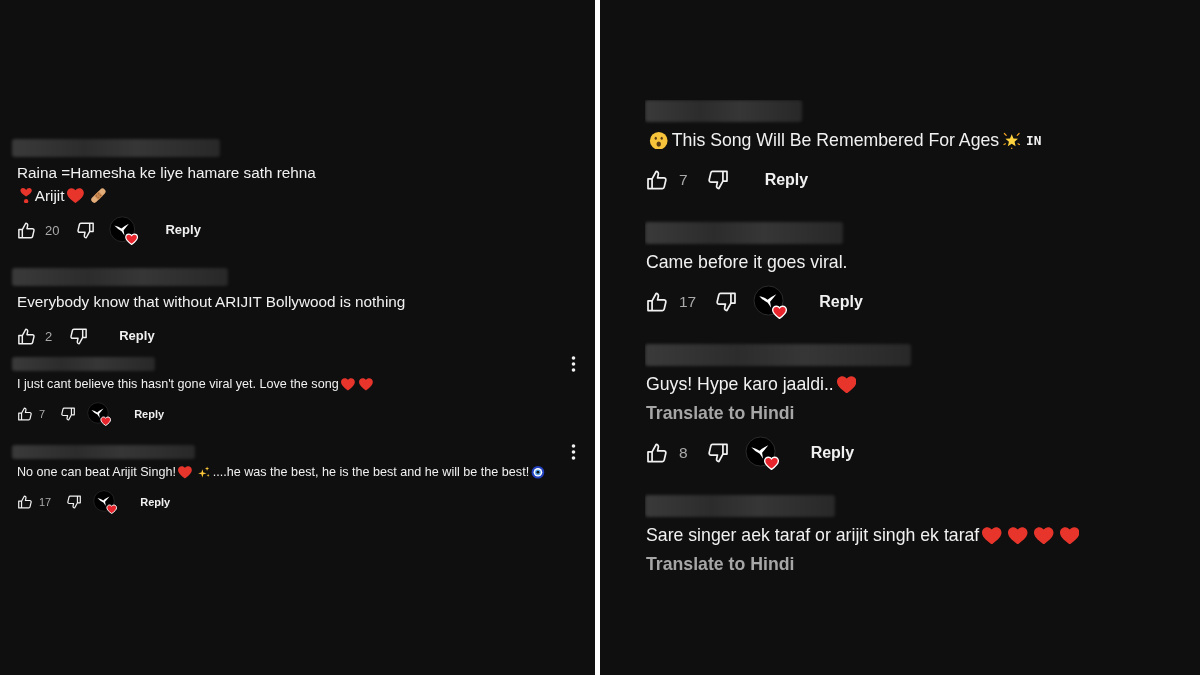 Image resolution: width=1200 pixels, height=675 pixels. Describe the element at coordinates (538, 472) in the screenshot. I see `eye-amulet-icon` at that location.